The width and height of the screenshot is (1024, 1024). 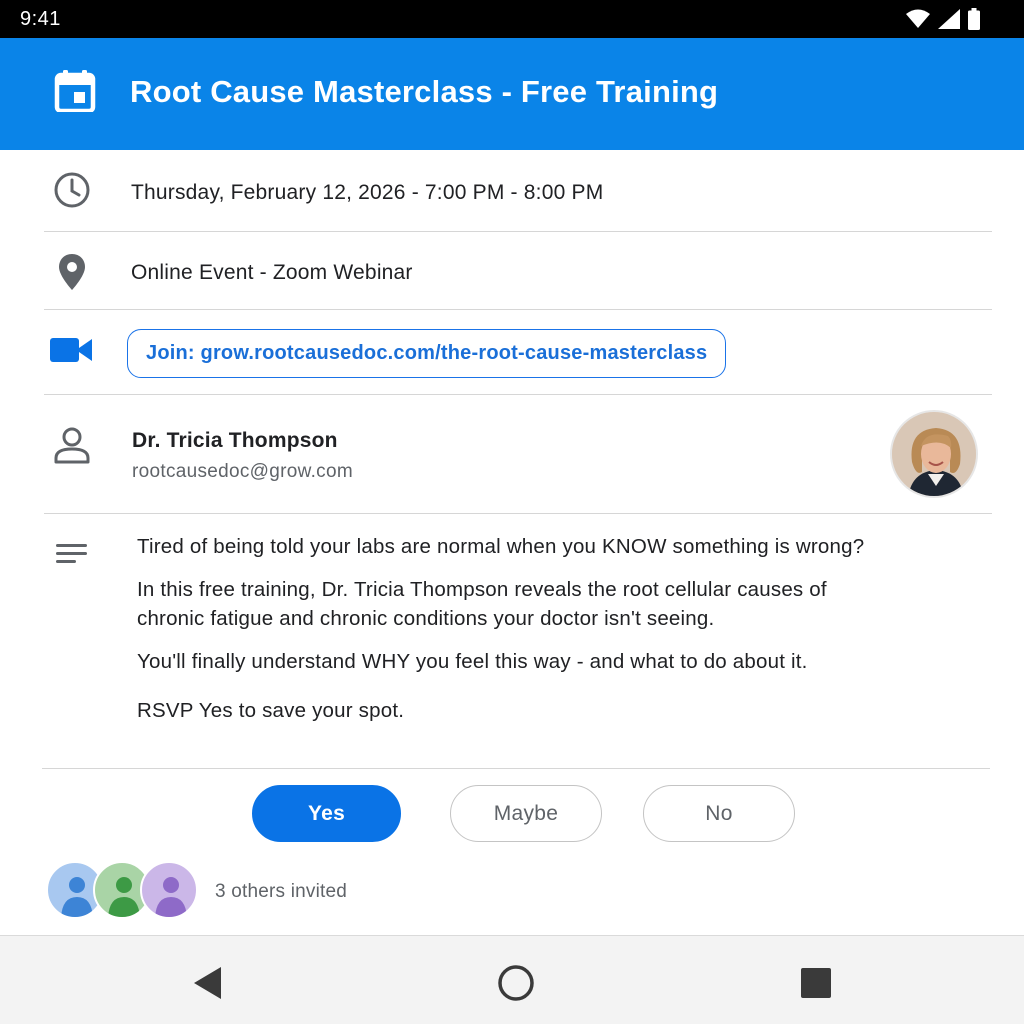 What do you see at coordinates (40, 19) in the screenshot?
I see `status-time: 9:41` at bounding box center [40, 19].